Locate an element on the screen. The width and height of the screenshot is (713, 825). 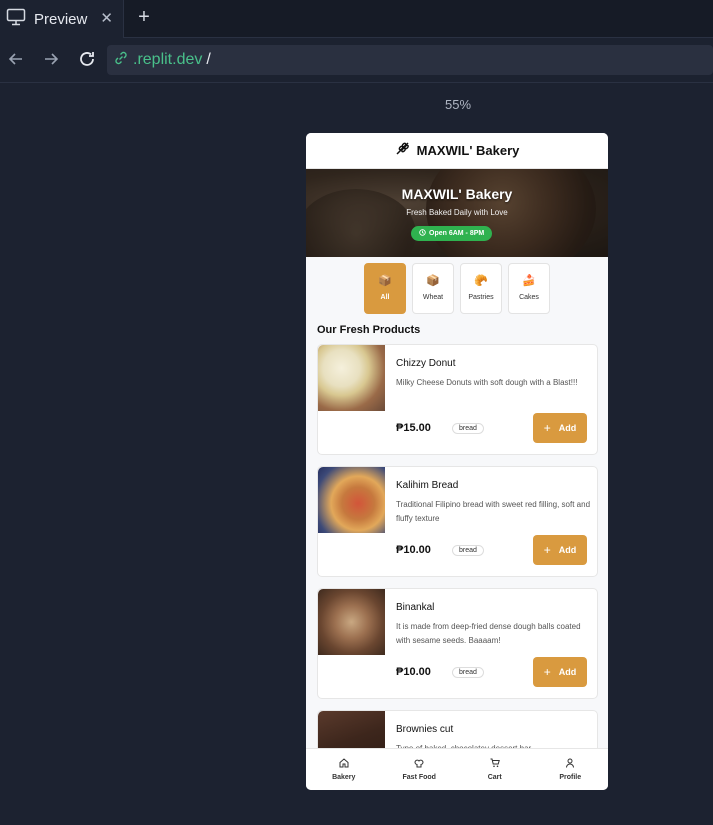
url-path: / is located at coordinates (208, 59).